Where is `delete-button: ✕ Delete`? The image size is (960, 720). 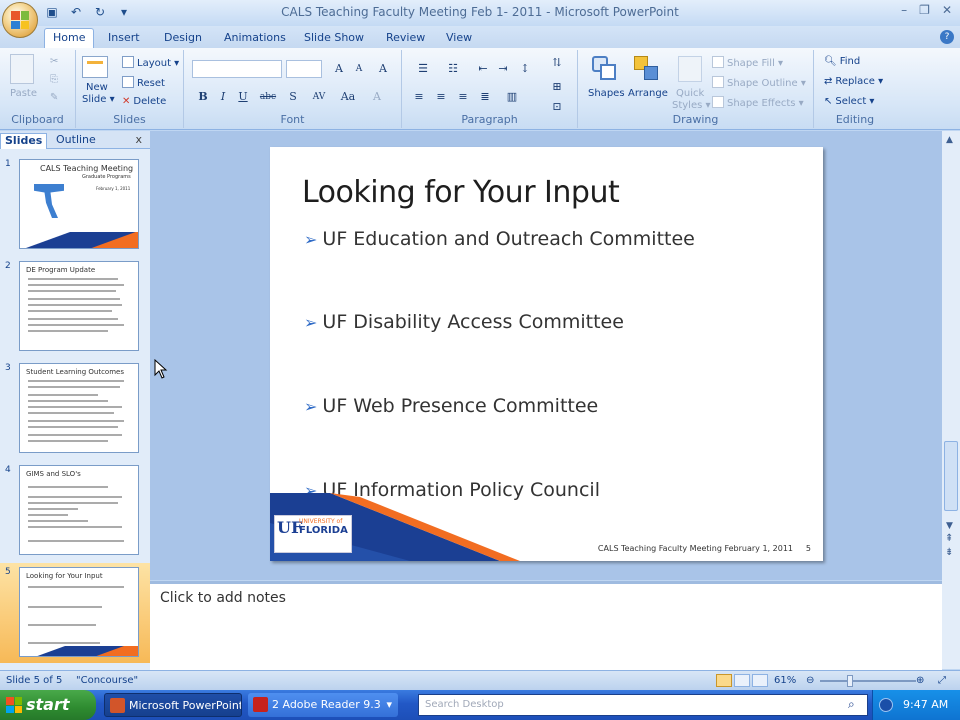
delete-button: ✕ Delete is located at coordinates (144, 101).